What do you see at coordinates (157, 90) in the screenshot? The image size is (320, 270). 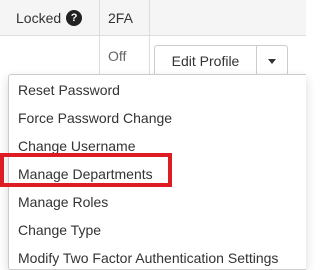 I see `menu-item-reset-password: Reset Password` at bounding box center [157, 90].